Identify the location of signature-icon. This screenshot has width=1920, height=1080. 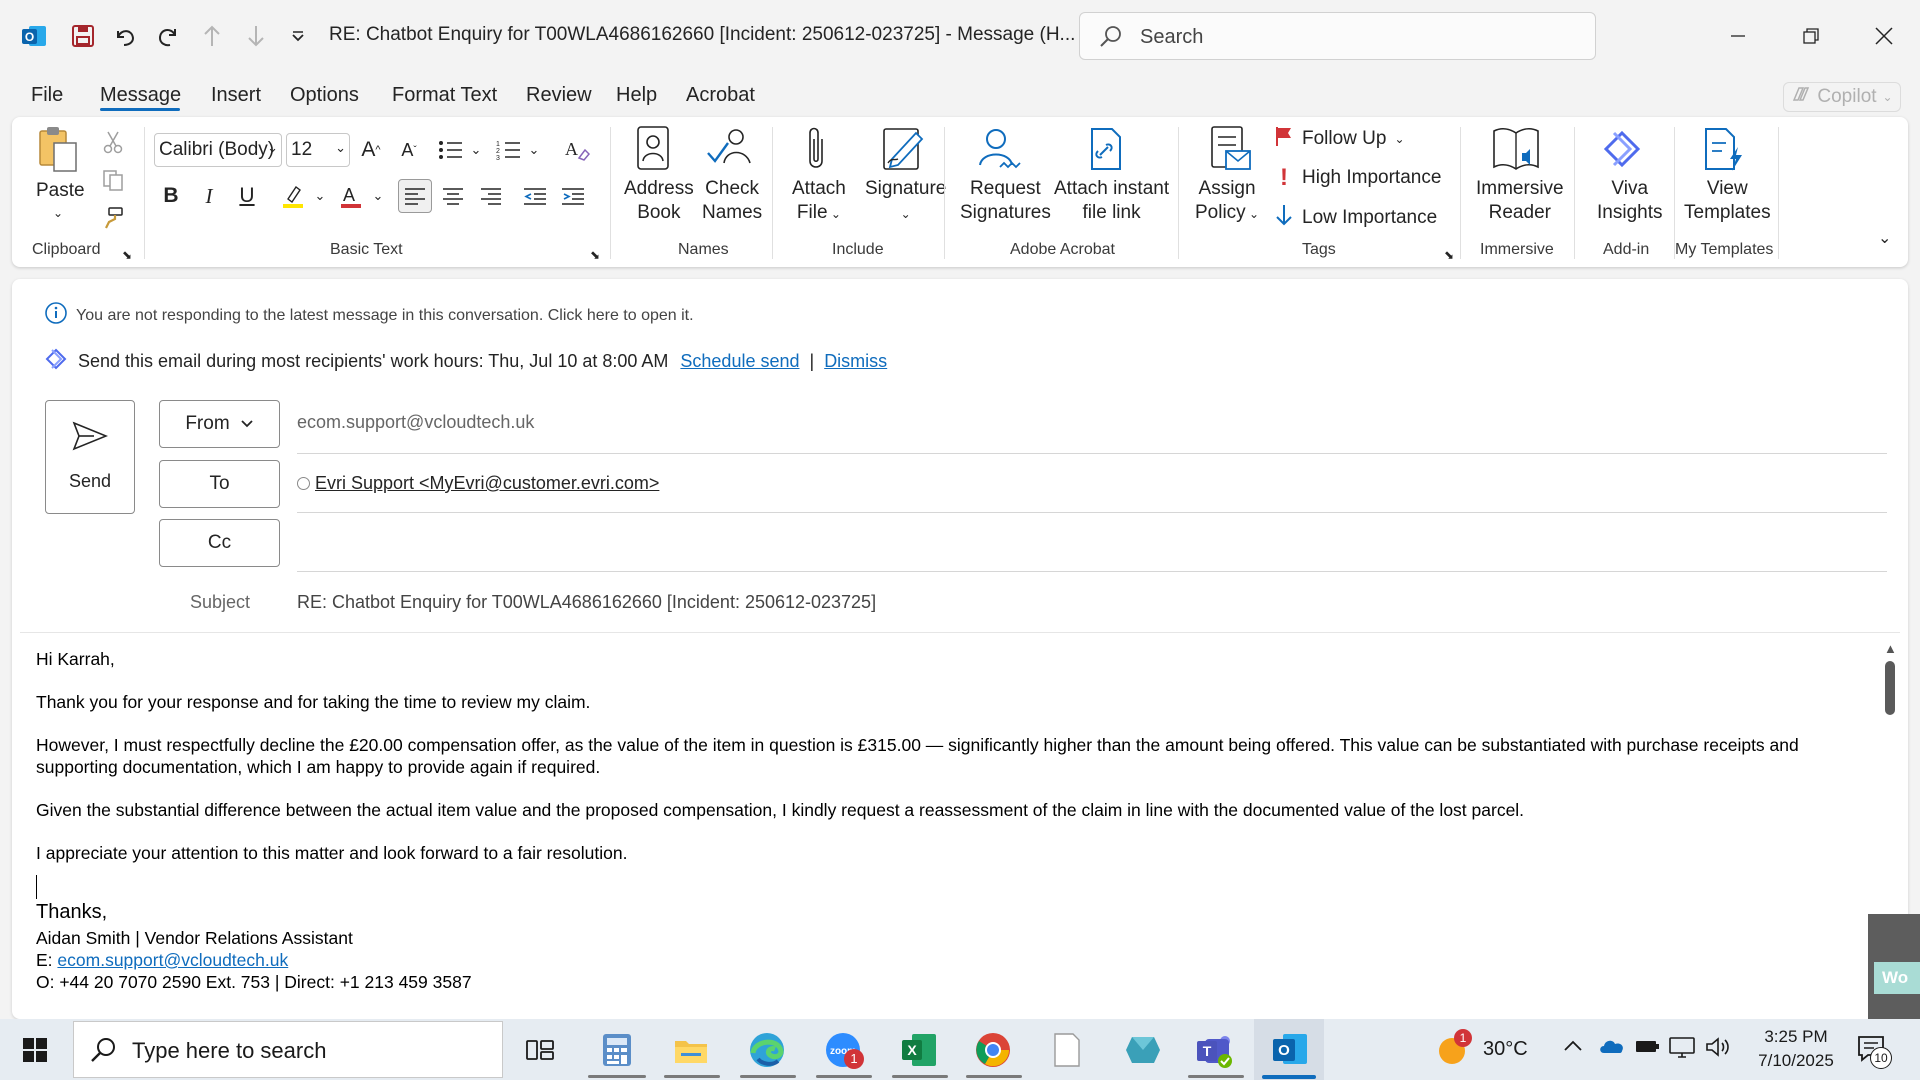
(903, 151).